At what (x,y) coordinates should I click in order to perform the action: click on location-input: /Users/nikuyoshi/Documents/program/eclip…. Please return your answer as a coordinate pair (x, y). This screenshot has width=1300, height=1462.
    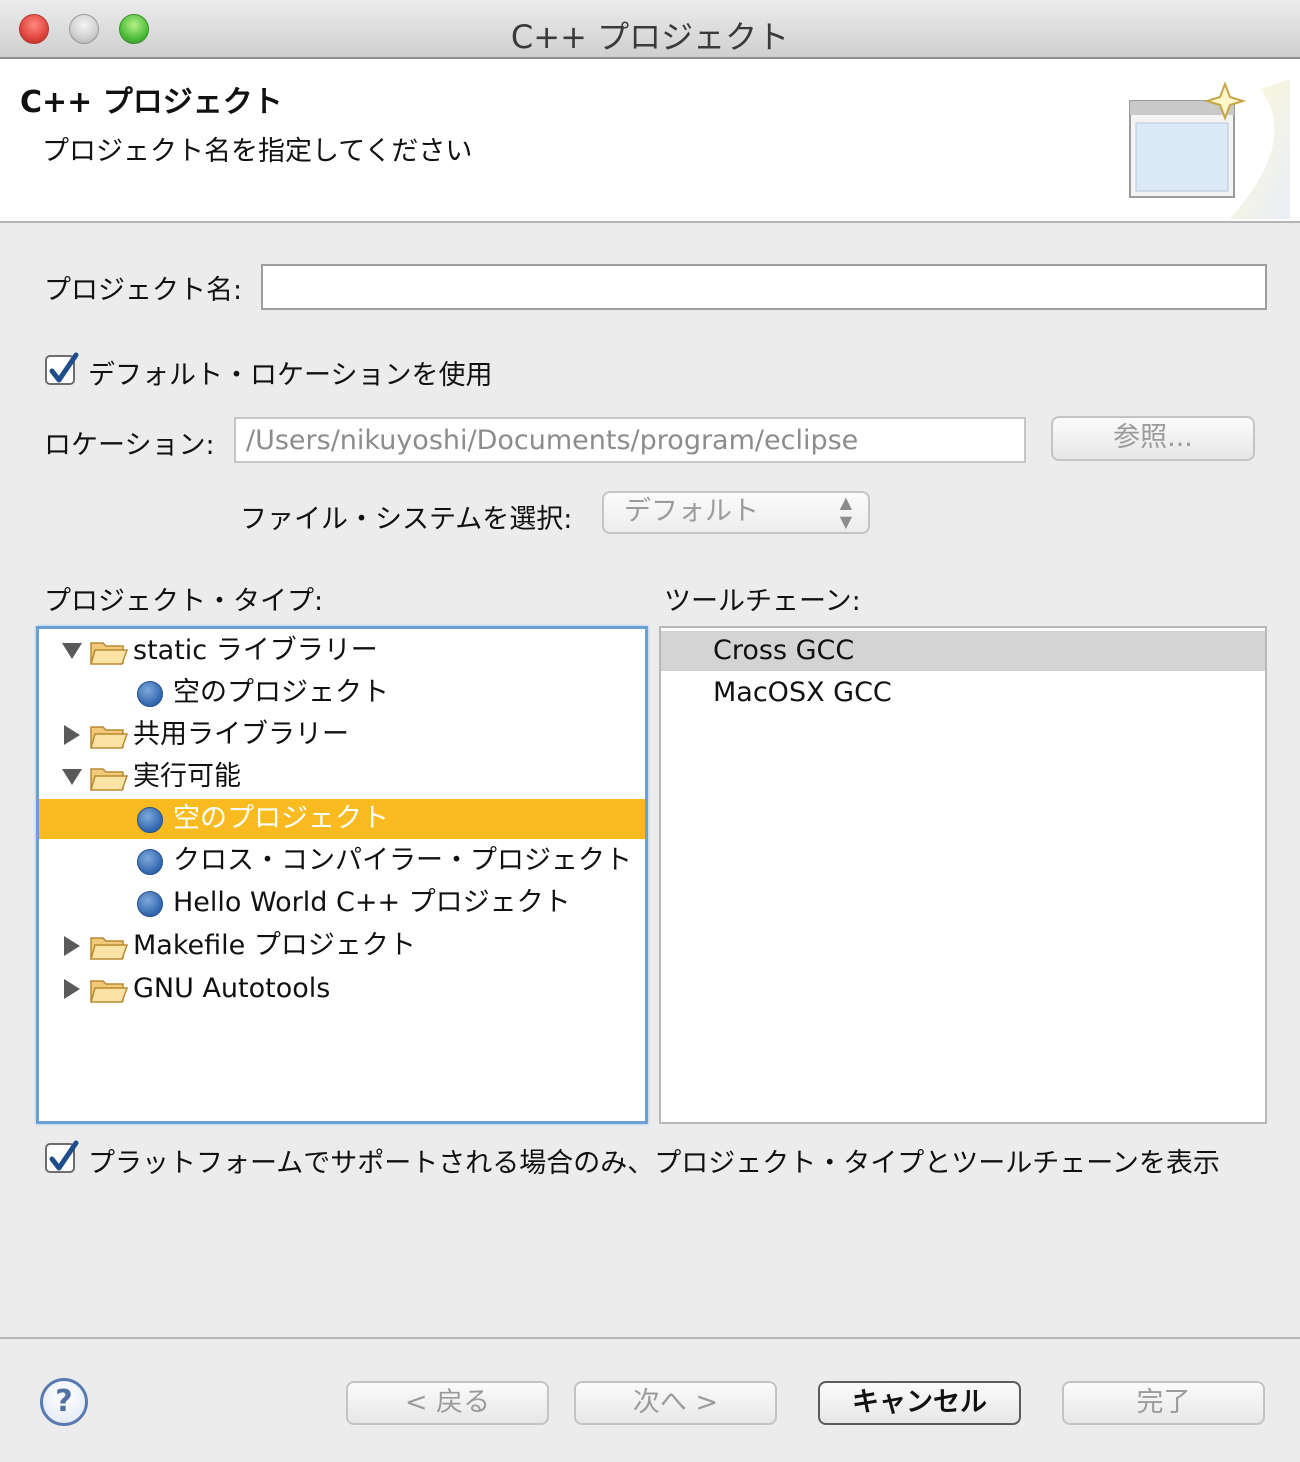
    Looking at the image, I should click on (630, 440).